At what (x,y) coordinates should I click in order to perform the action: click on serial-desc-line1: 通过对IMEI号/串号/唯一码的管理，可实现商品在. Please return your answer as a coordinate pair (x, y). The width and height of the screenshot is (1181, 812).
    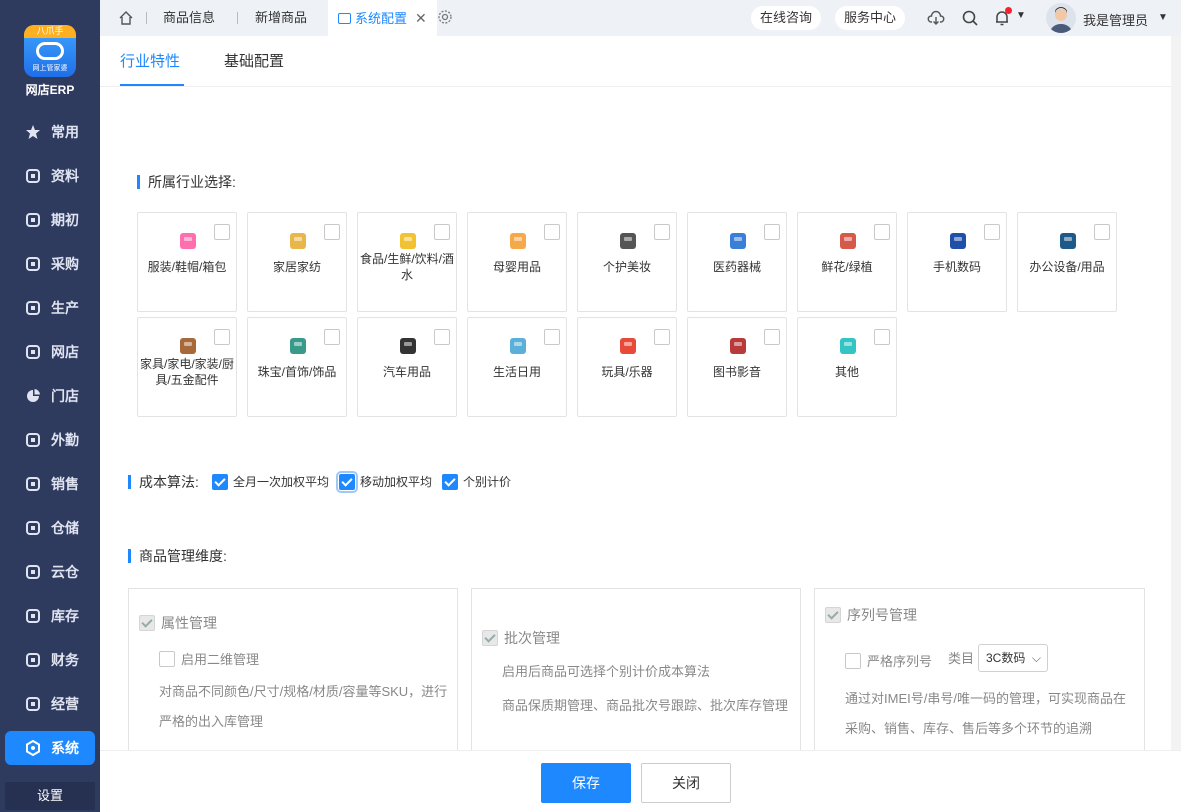
    Looking at the image, I should click on (985, 698).